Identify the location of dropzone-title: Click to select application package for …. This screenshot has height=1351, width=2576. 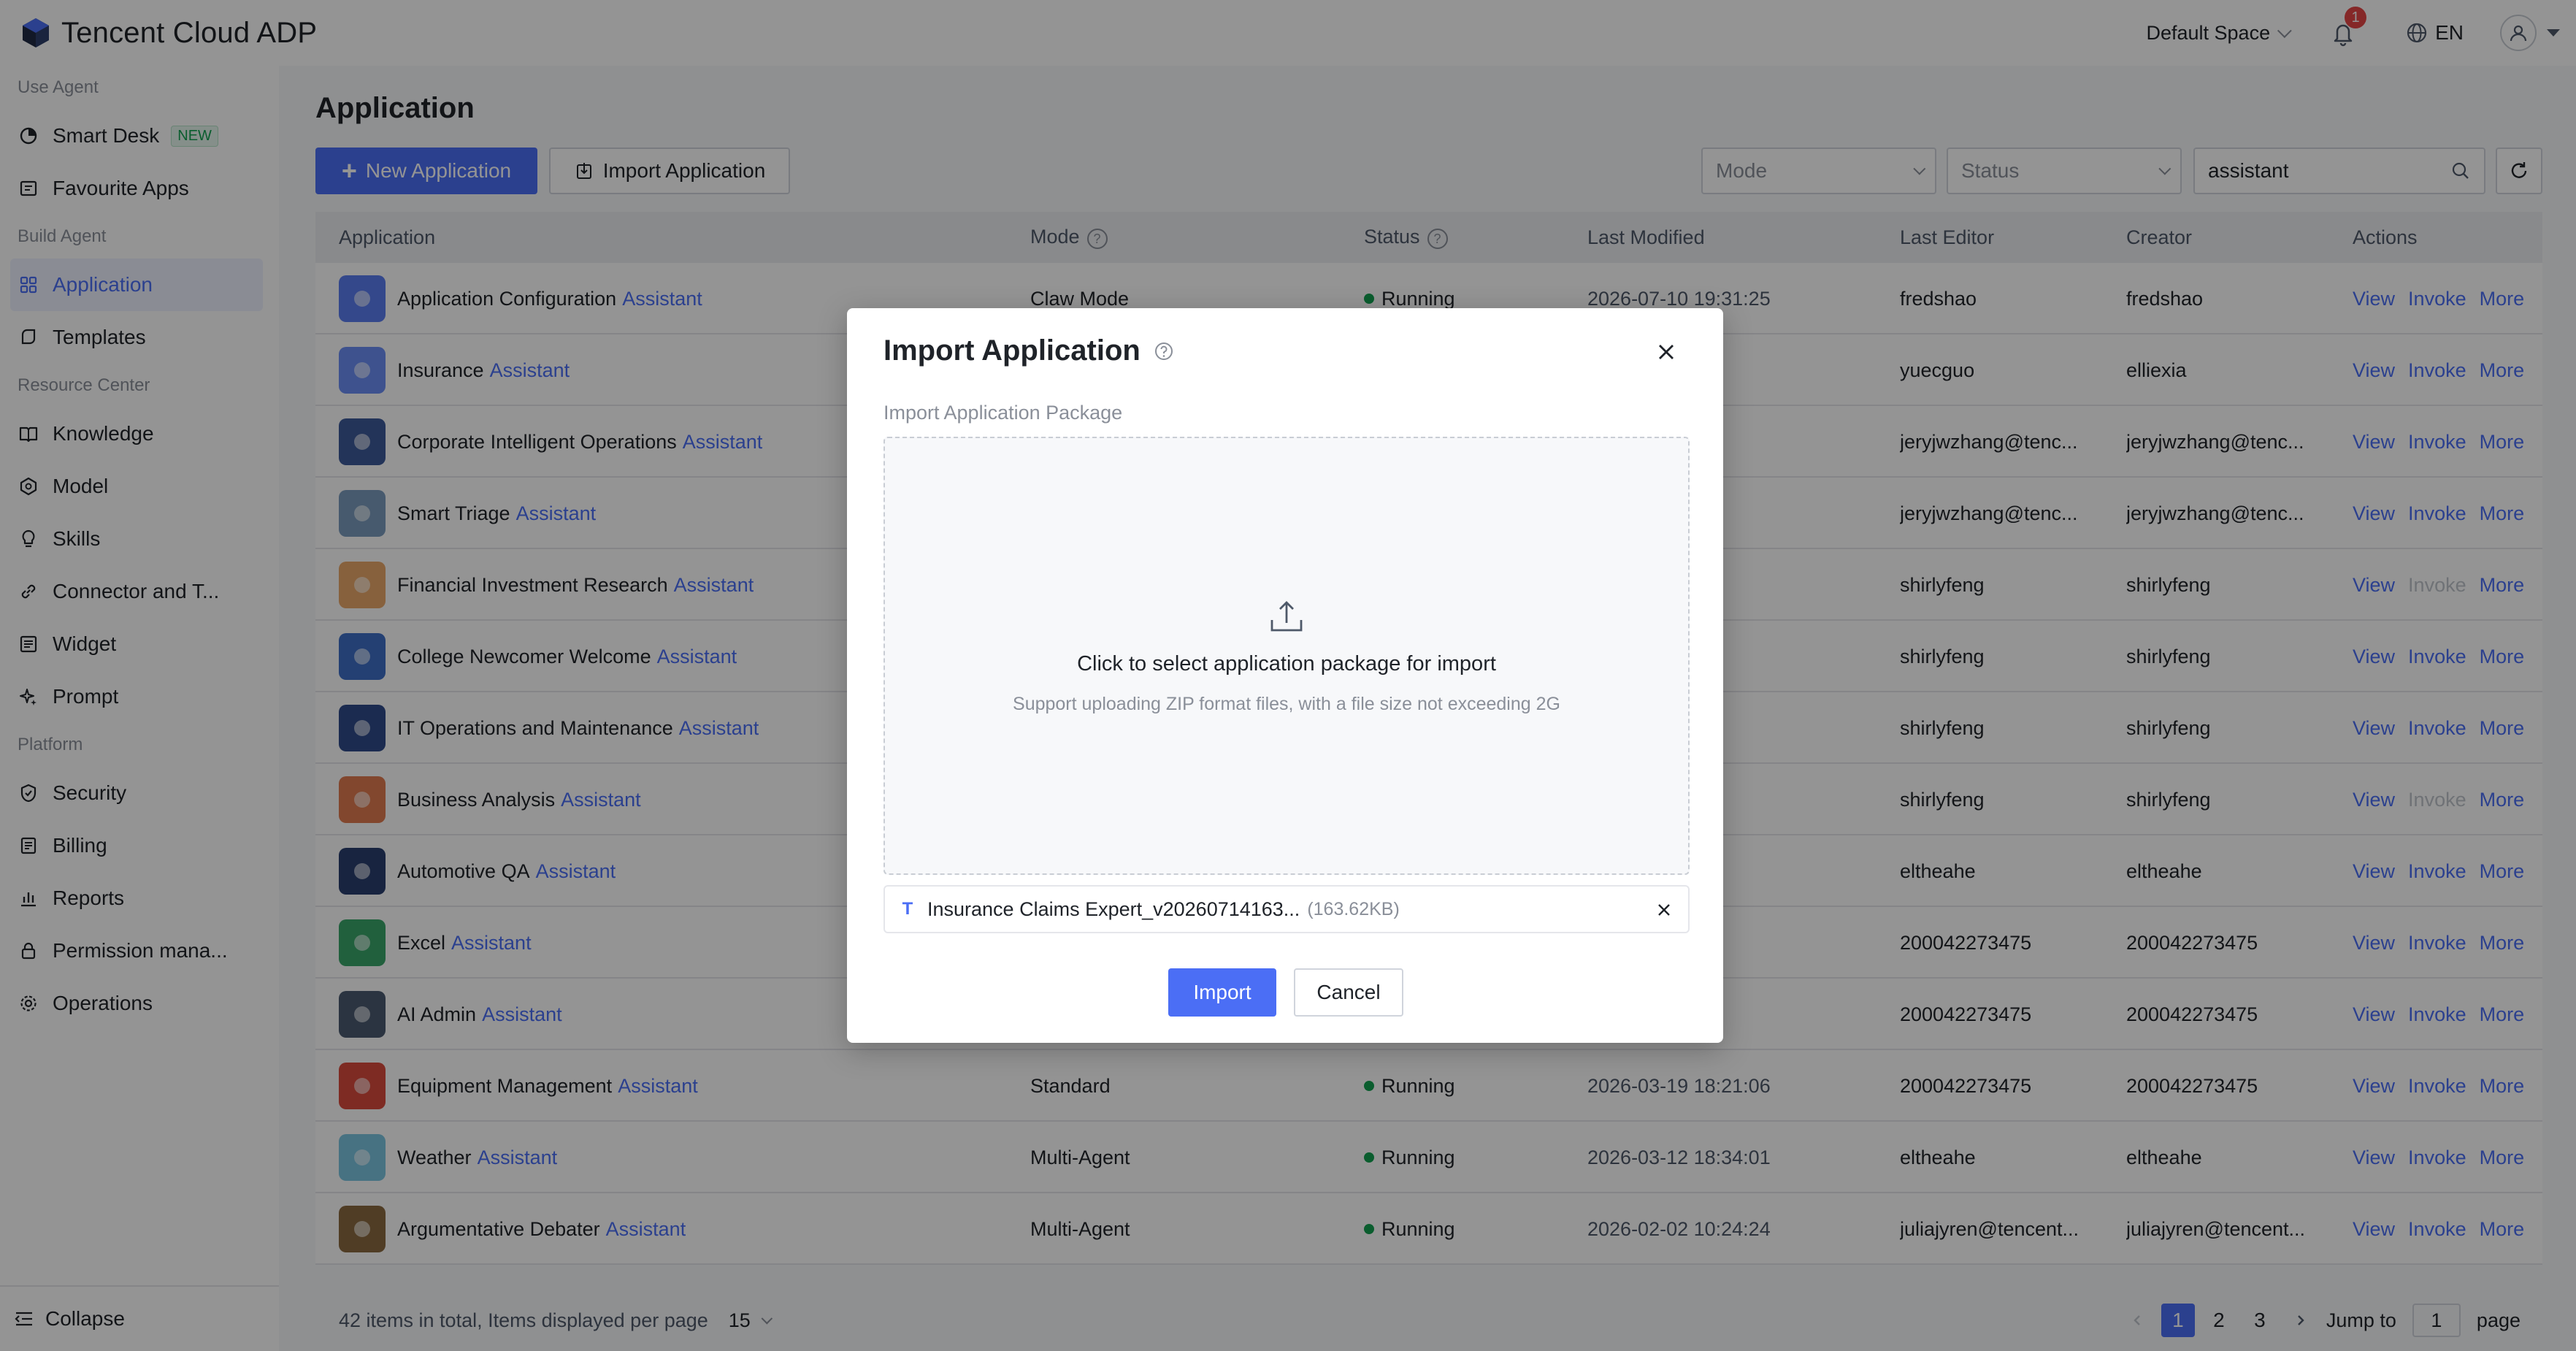
(1286, 664).